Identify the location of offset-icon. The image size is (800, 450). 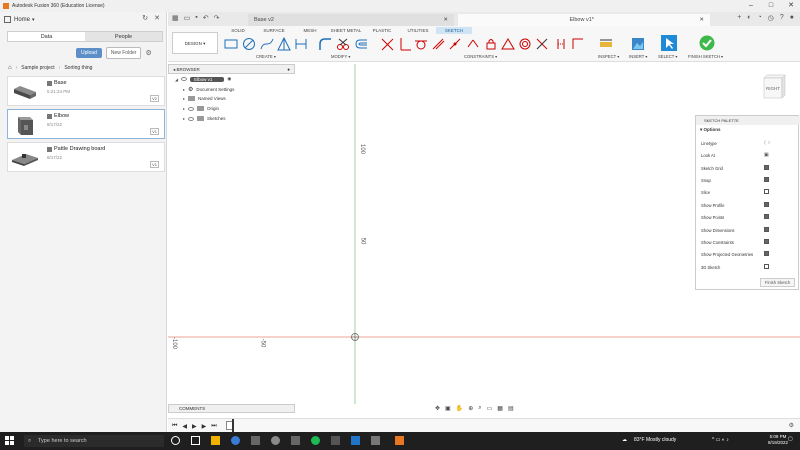
(361, 44).